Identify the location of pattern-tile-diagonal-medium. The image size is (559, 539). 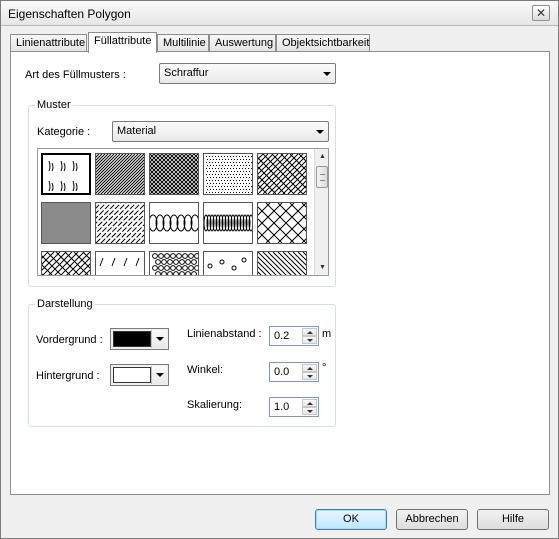
(282, 174).